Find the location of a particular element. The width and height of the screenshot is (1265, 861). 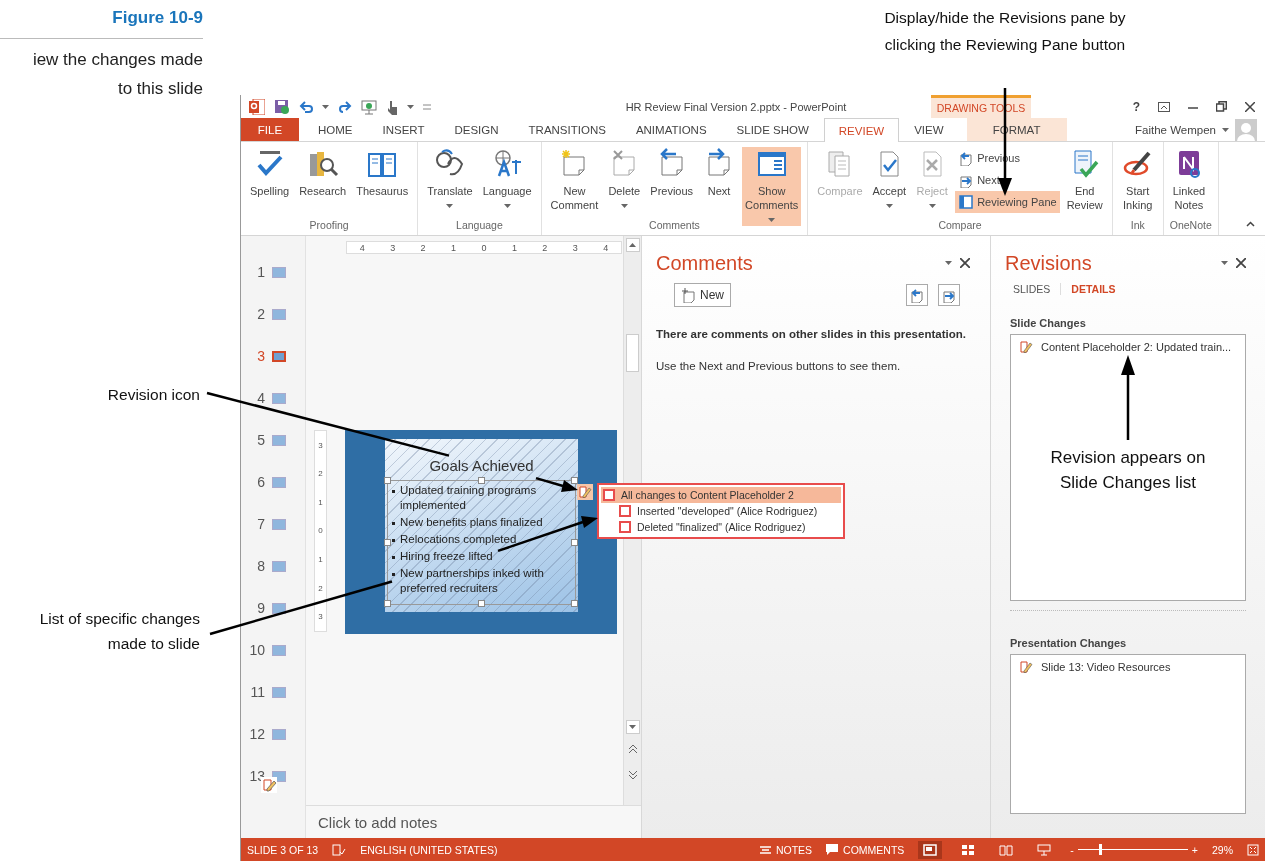

ribbon-tab: FILE is located at coordinates (270, 129).